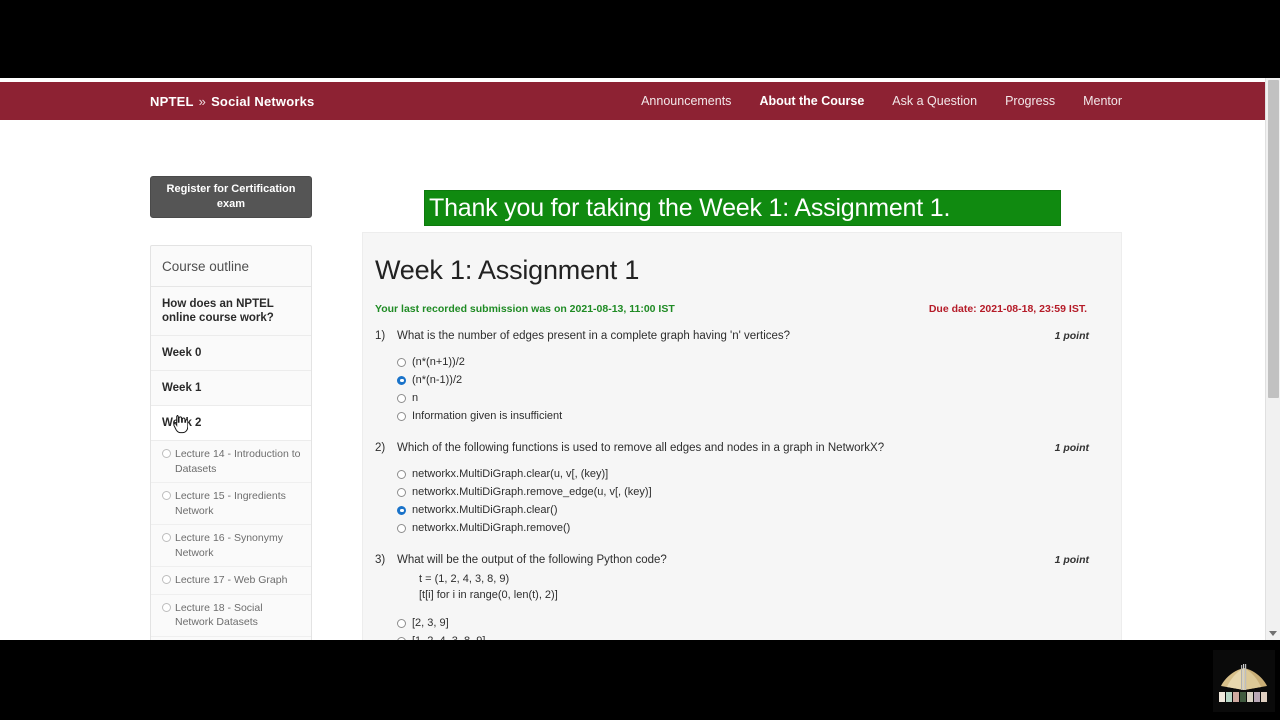 The height and width of the screenshot is (720, 1280). Describe the element at coordinates (437, 380) in the screenshot. I see `option-label: (n*(n-1))/2` at that location.